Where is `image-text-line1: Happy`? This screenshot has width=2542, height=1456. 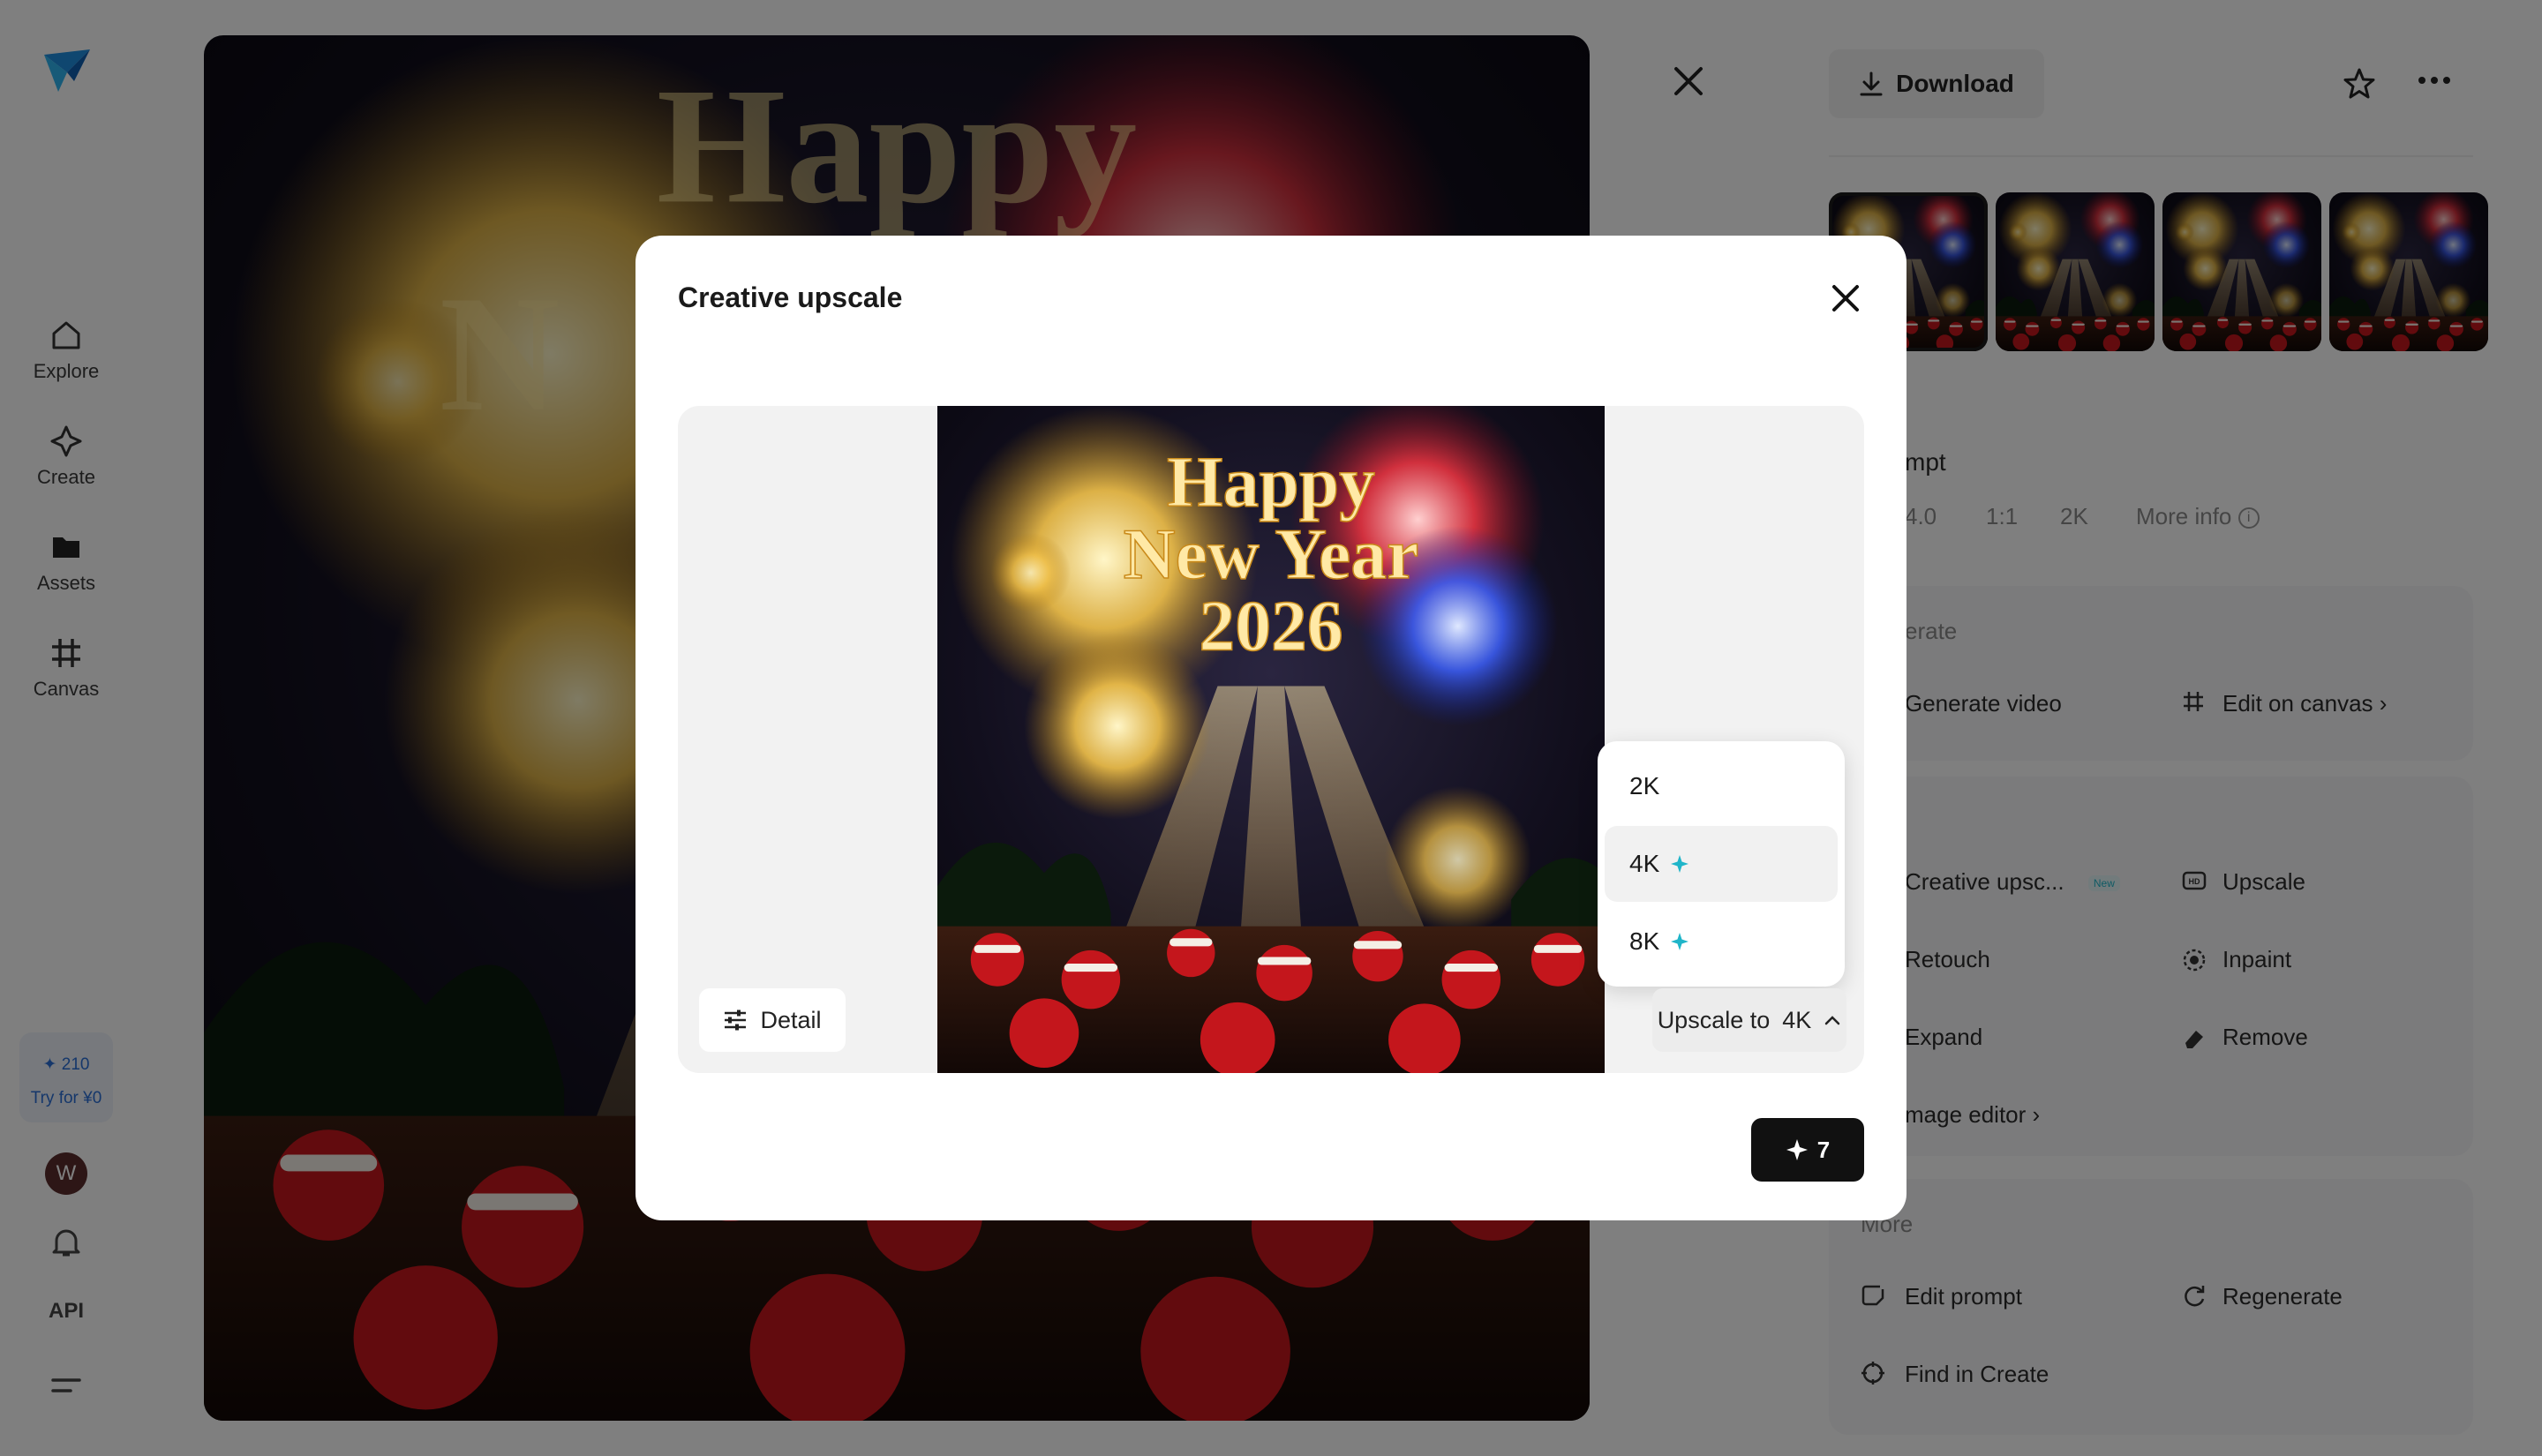
image-text-line1: Happy is located at coordinates (1271, 481).